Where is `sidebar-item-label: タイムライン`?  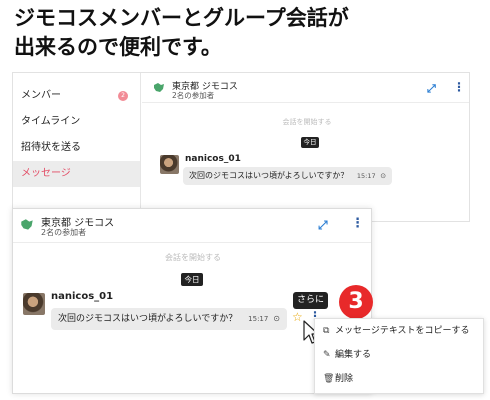 sidebar-item-label: タイムライン is located at coordinates (51, 121).